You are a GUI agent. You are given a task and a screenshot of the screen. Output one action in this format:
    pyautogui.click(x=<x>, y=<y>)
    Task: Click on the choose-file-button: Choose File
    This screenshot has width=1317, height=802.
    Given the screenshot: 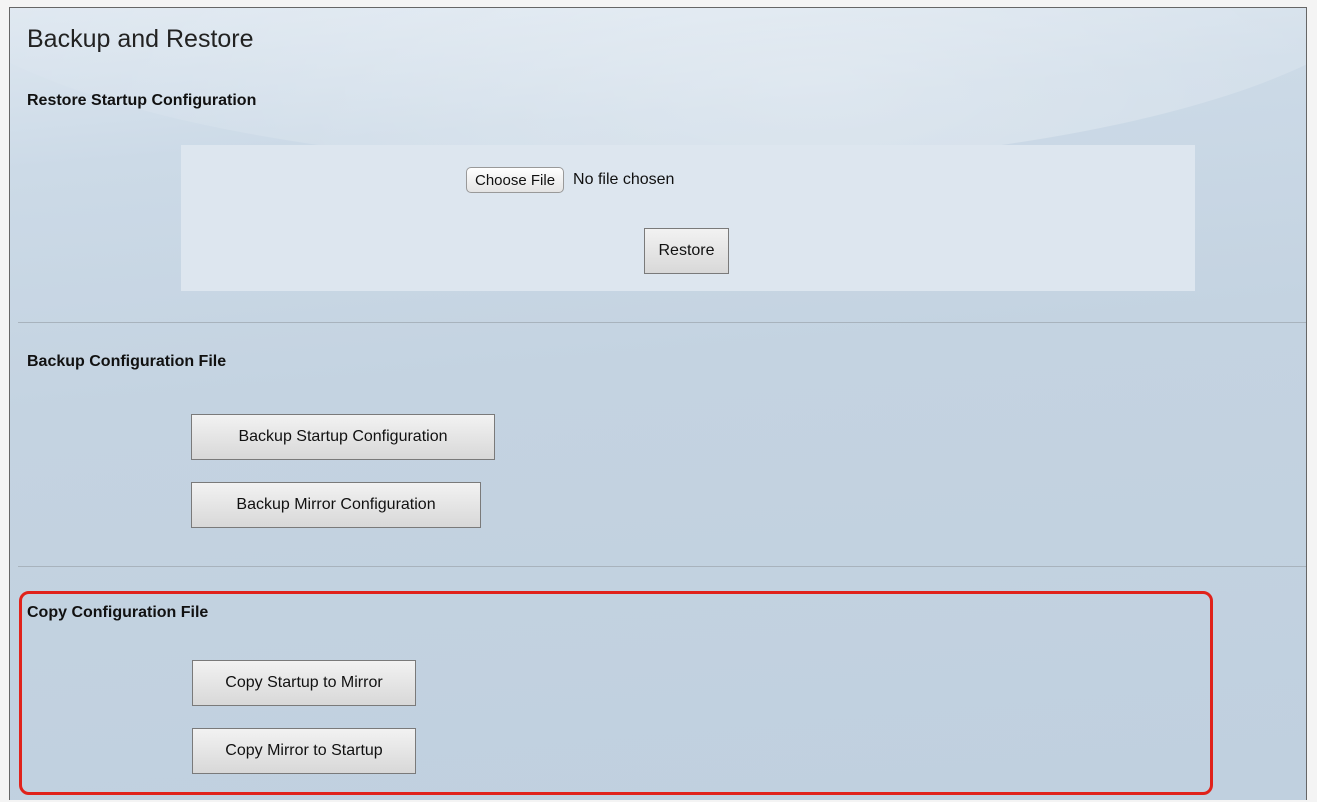 What is the action you would take?
    pyautogui.click(x=515, y=180)
    